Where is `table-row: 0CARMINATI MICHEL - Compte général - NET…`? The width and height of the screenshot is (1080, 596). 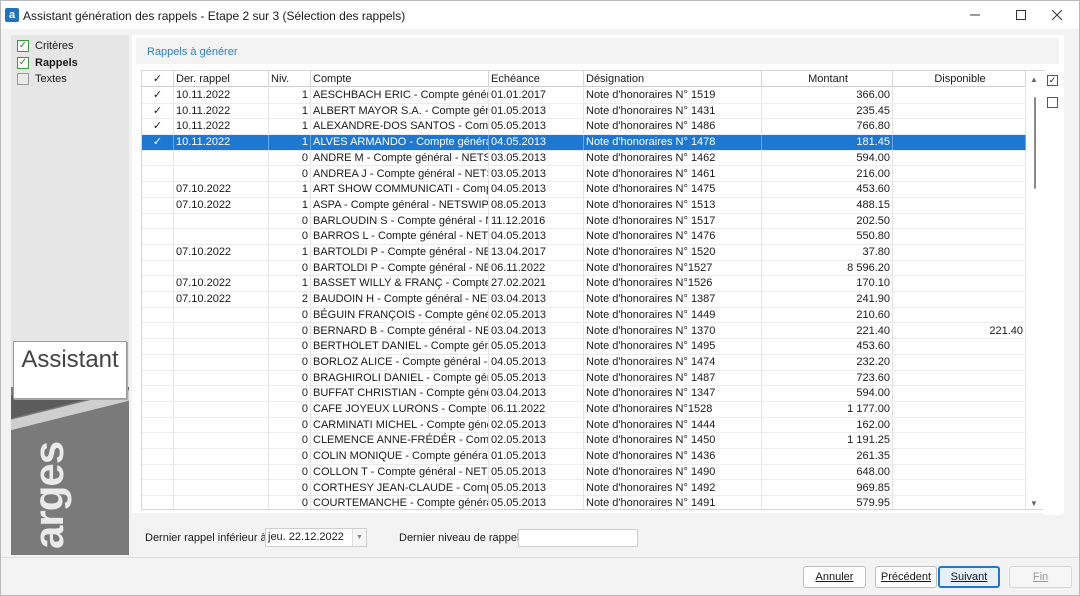 table-row: 0CARMINATI MICHEL - Compte général - NET… is located at coordinates (584, 425).